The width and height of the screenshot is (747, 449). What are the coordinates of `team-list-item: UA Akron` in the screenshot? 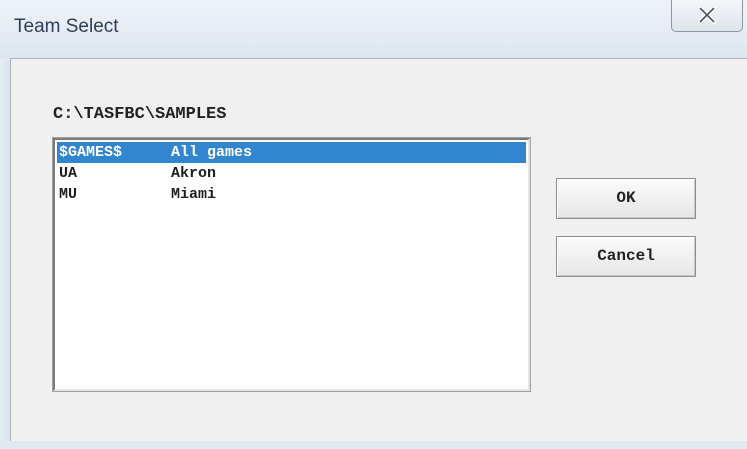 It's located at (291, 173).